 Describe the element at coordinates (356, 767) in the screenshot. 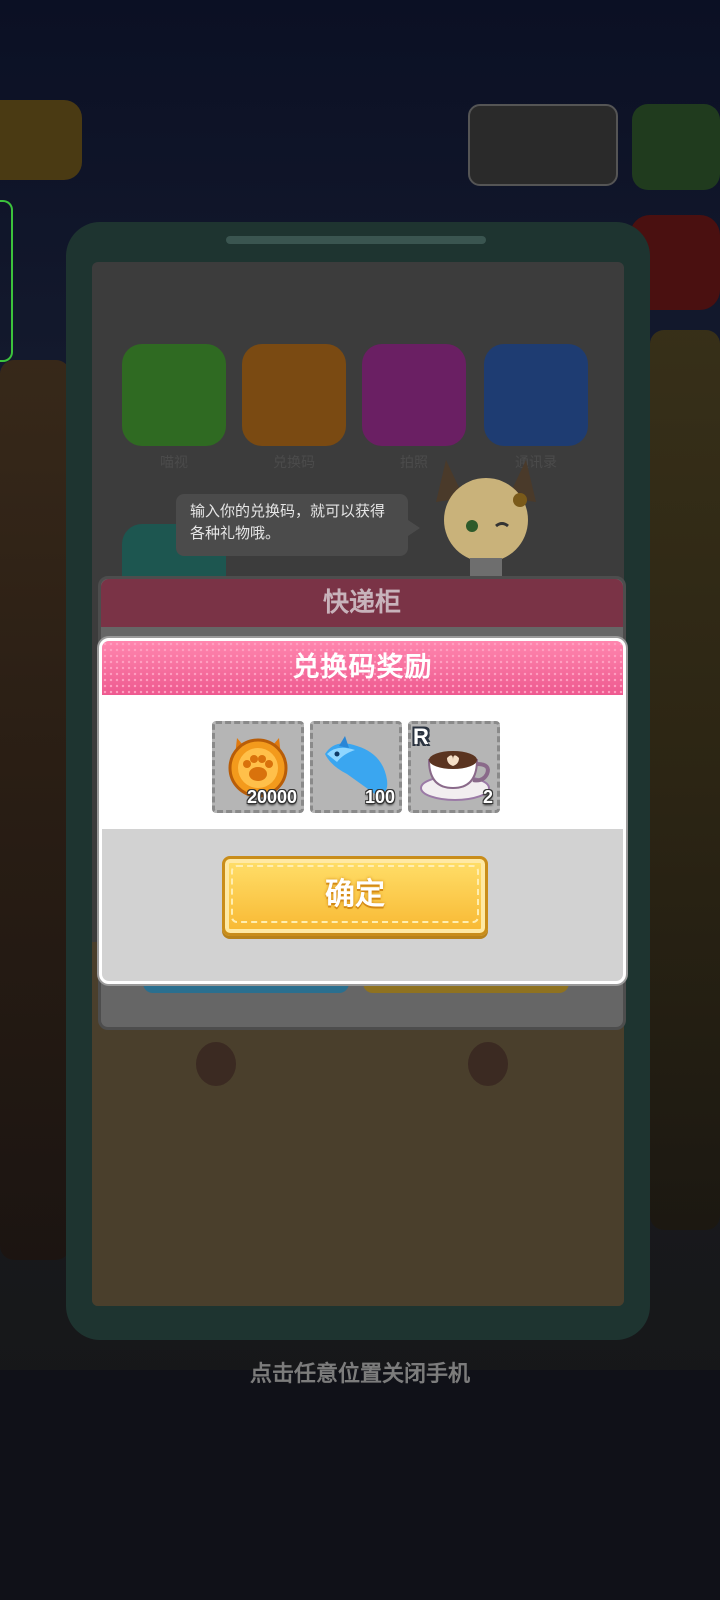

I see `reward-item: 100` at that location.